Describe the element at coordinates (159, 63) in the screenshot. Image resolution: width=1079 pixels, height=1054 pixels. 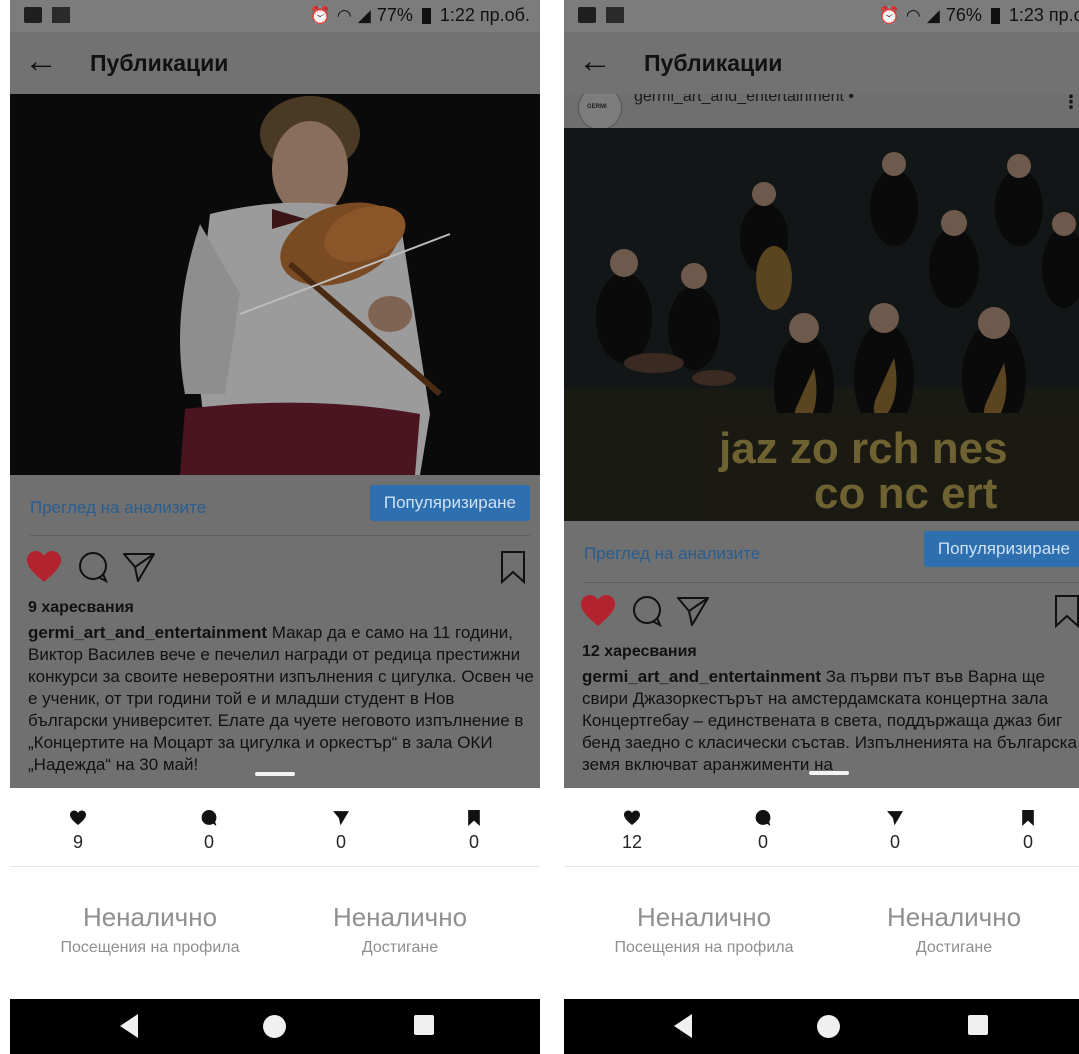
I see `page-title: Публикации` at that location.